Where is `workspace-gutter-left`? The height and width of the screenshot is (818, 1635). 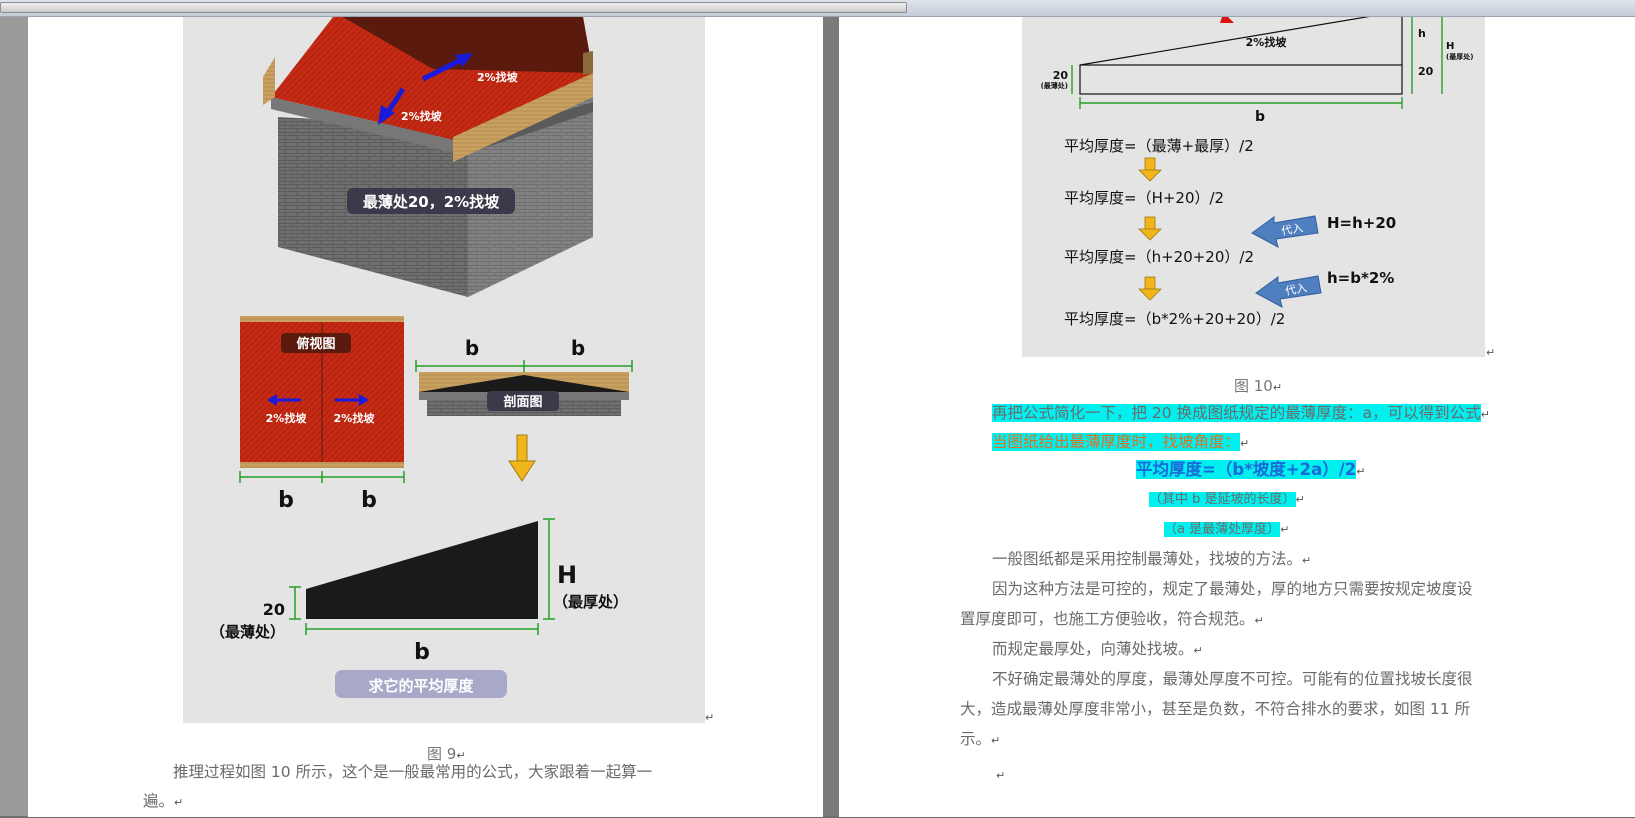
workspace-gutter-left is located at coordinates (14, 416).